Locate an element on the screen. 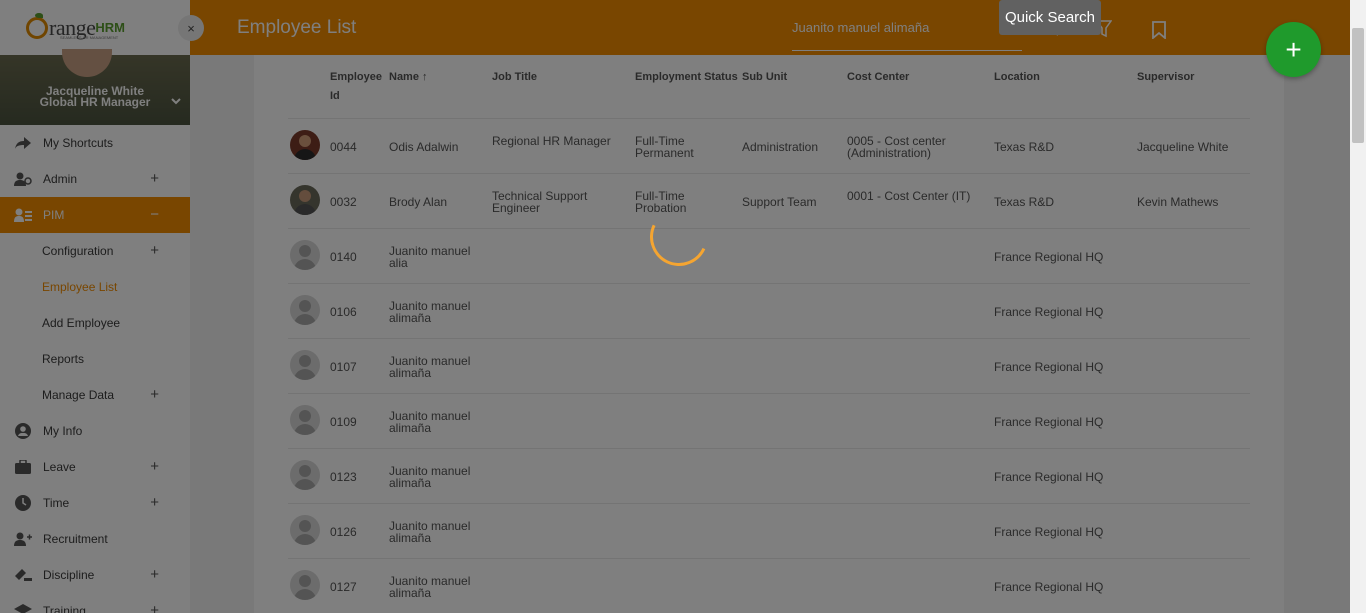 The image size is (1366, 613). scroll-thumb is located at coordinates (1358, 85).